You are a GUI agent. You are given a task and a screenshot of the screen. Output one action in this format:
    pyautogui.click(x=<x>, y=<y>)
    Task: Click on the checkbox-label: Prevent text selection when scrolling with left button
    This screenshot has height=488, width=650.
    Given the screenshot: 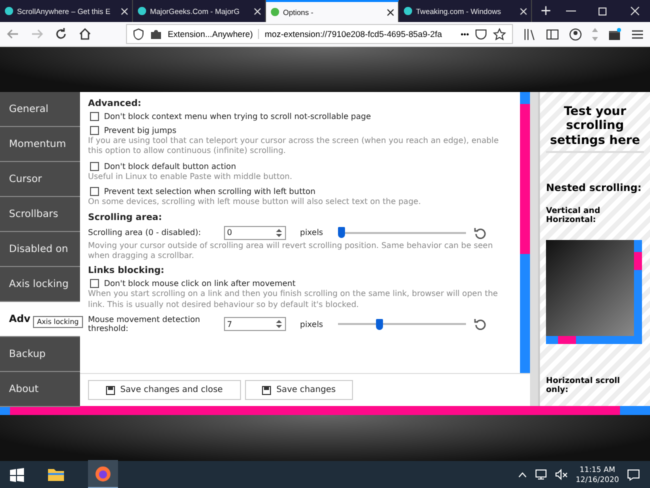 What is the action you would take?
    pyautogui.click(x=210, y=191)
    